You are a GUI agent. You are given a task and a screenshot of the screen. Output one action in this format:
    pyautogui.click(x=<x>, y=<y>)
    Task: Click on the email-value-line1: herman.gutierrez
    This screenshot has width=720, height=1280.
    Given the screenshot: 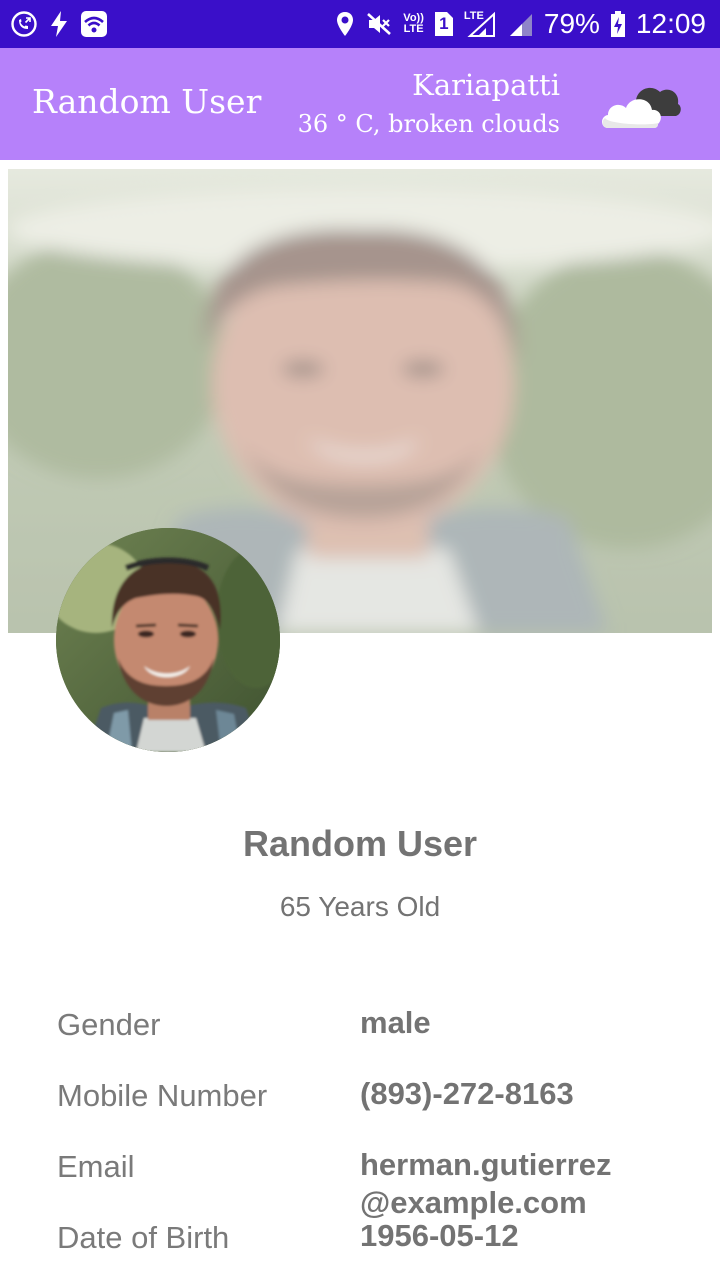 What is the action you would take?
    pyautogui.click(x=486, y=1164)
    